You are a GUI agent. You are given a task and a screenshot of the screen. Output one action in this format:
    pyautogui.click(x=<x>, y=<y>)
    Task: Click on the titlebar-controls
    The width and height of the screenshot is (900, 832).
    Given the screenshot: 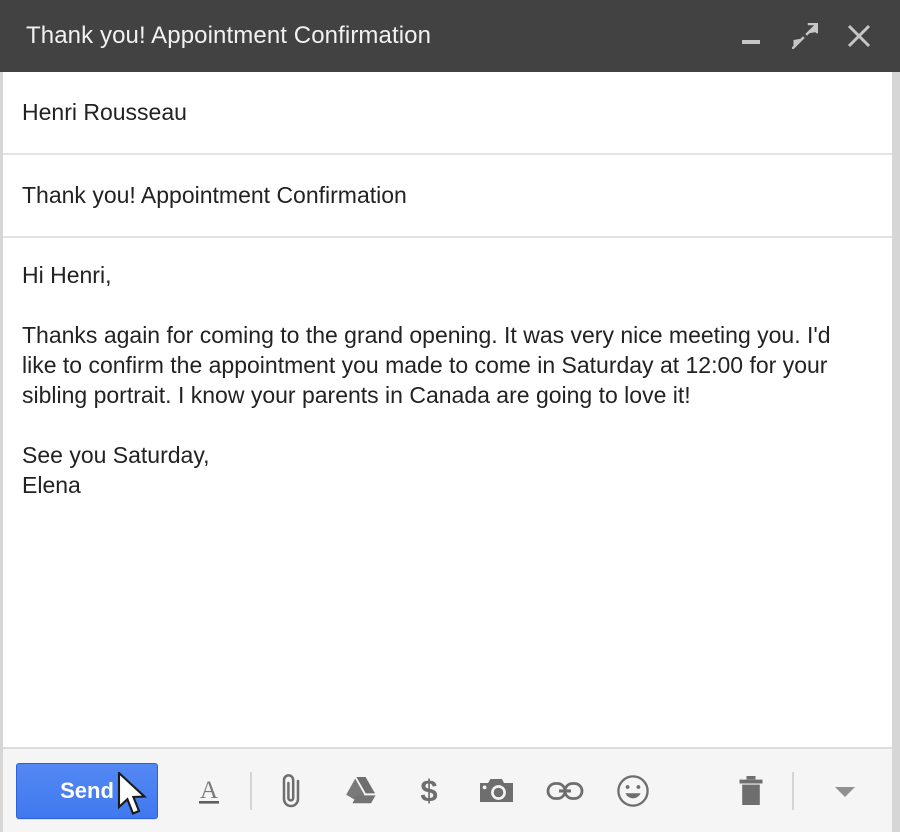 What is the action you would take?
    pyautogui.click(x=808, y=36)
    